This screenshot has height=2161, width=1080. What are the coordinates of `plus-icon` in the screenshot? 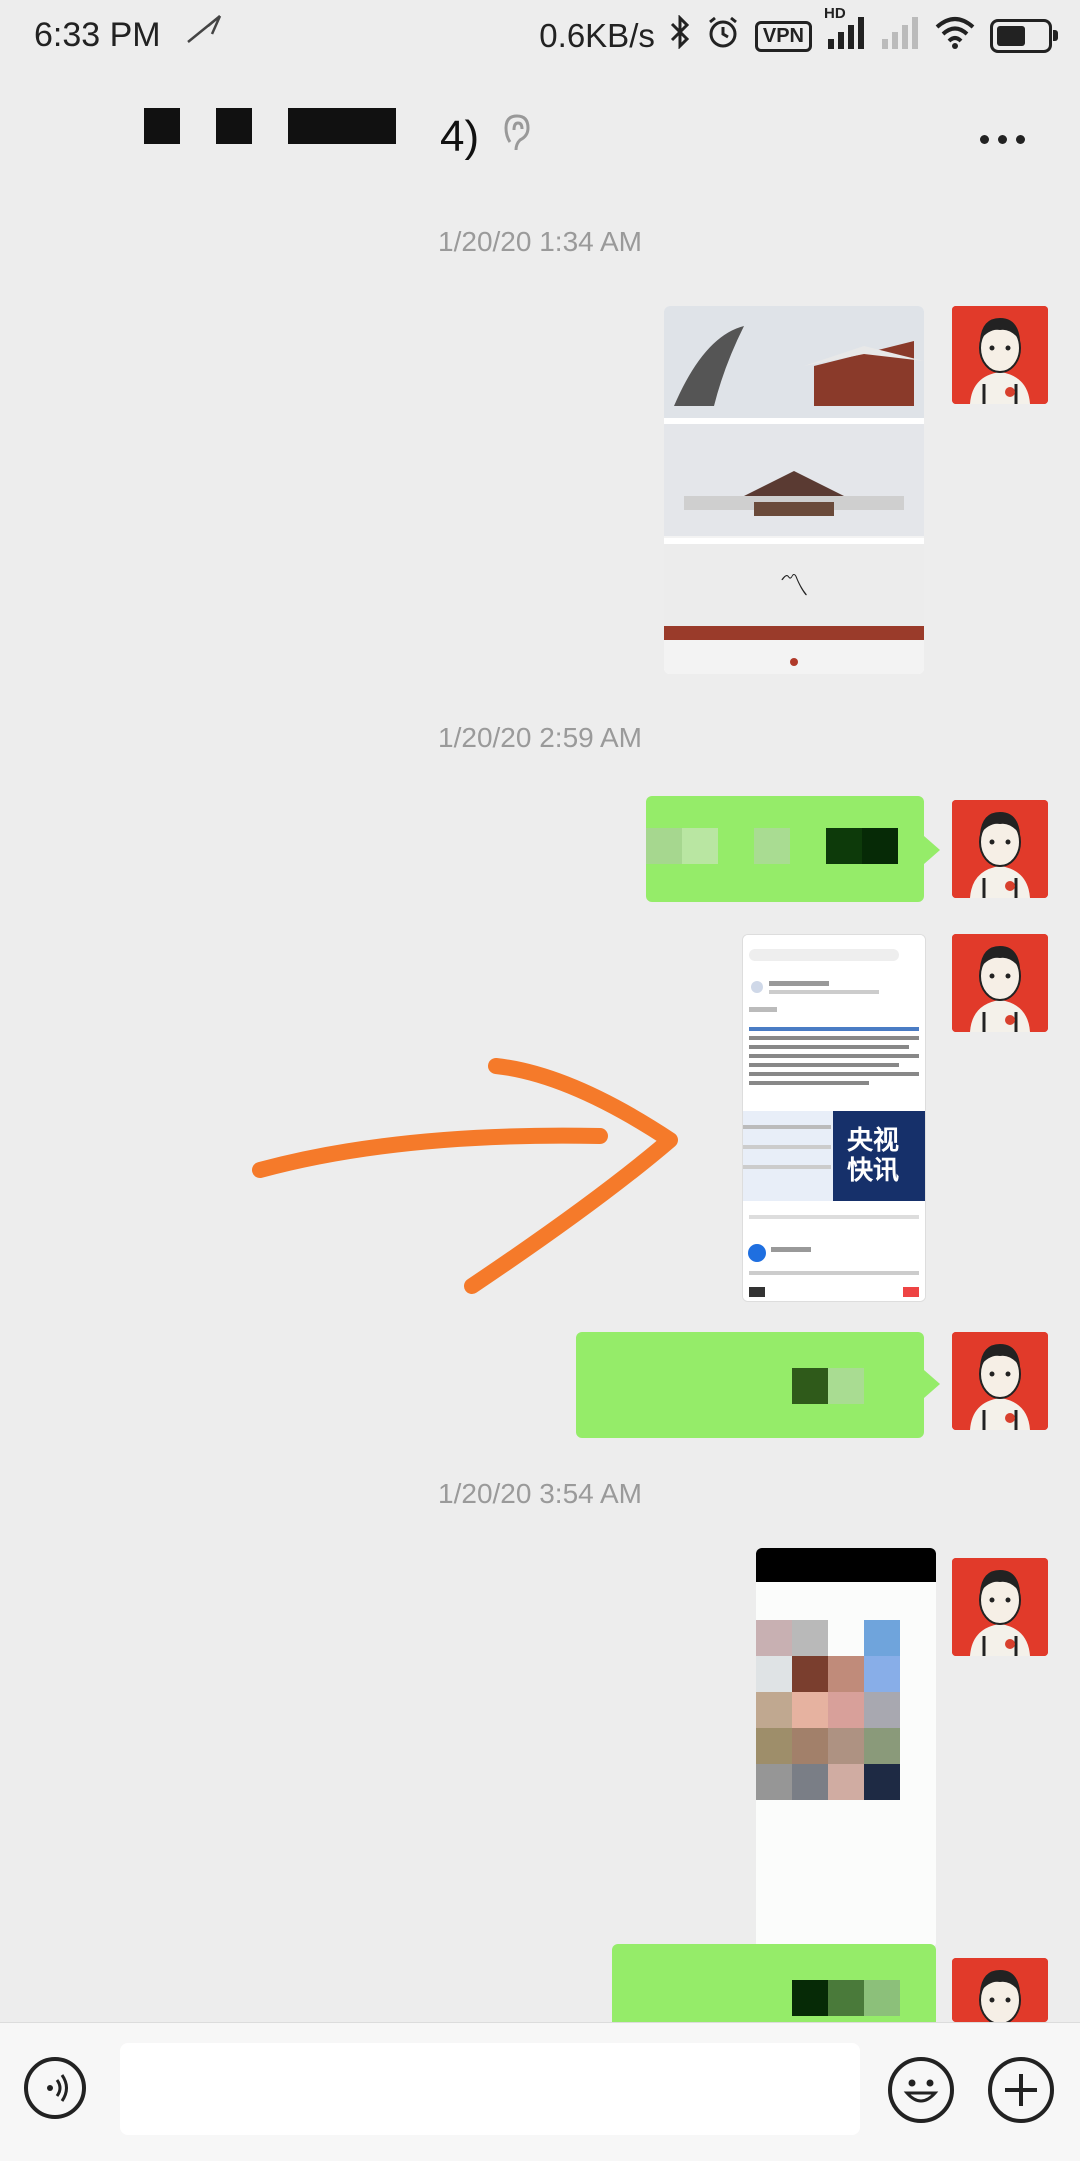 It's located at (1021, 2090).